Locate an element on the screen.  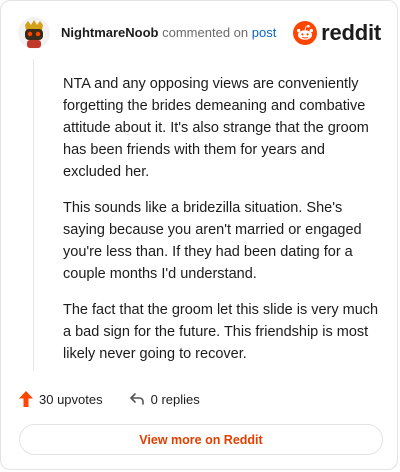
comment-verb: commented on is located at coordinates (205, 32).